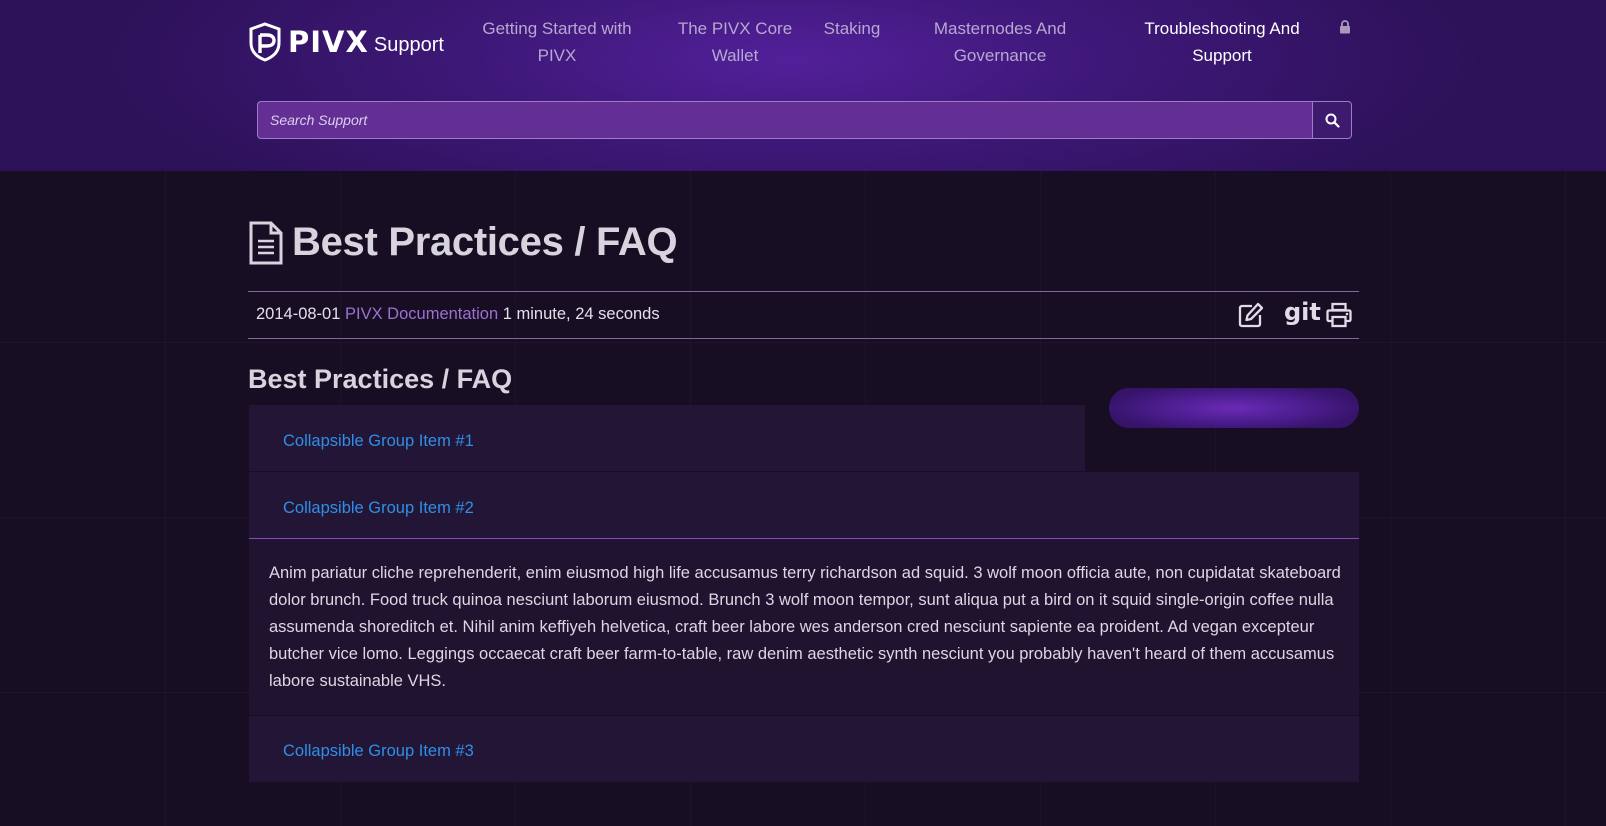  I want to click on accordion-item-1: Collapsible Group Item #1, so click(667, 438).